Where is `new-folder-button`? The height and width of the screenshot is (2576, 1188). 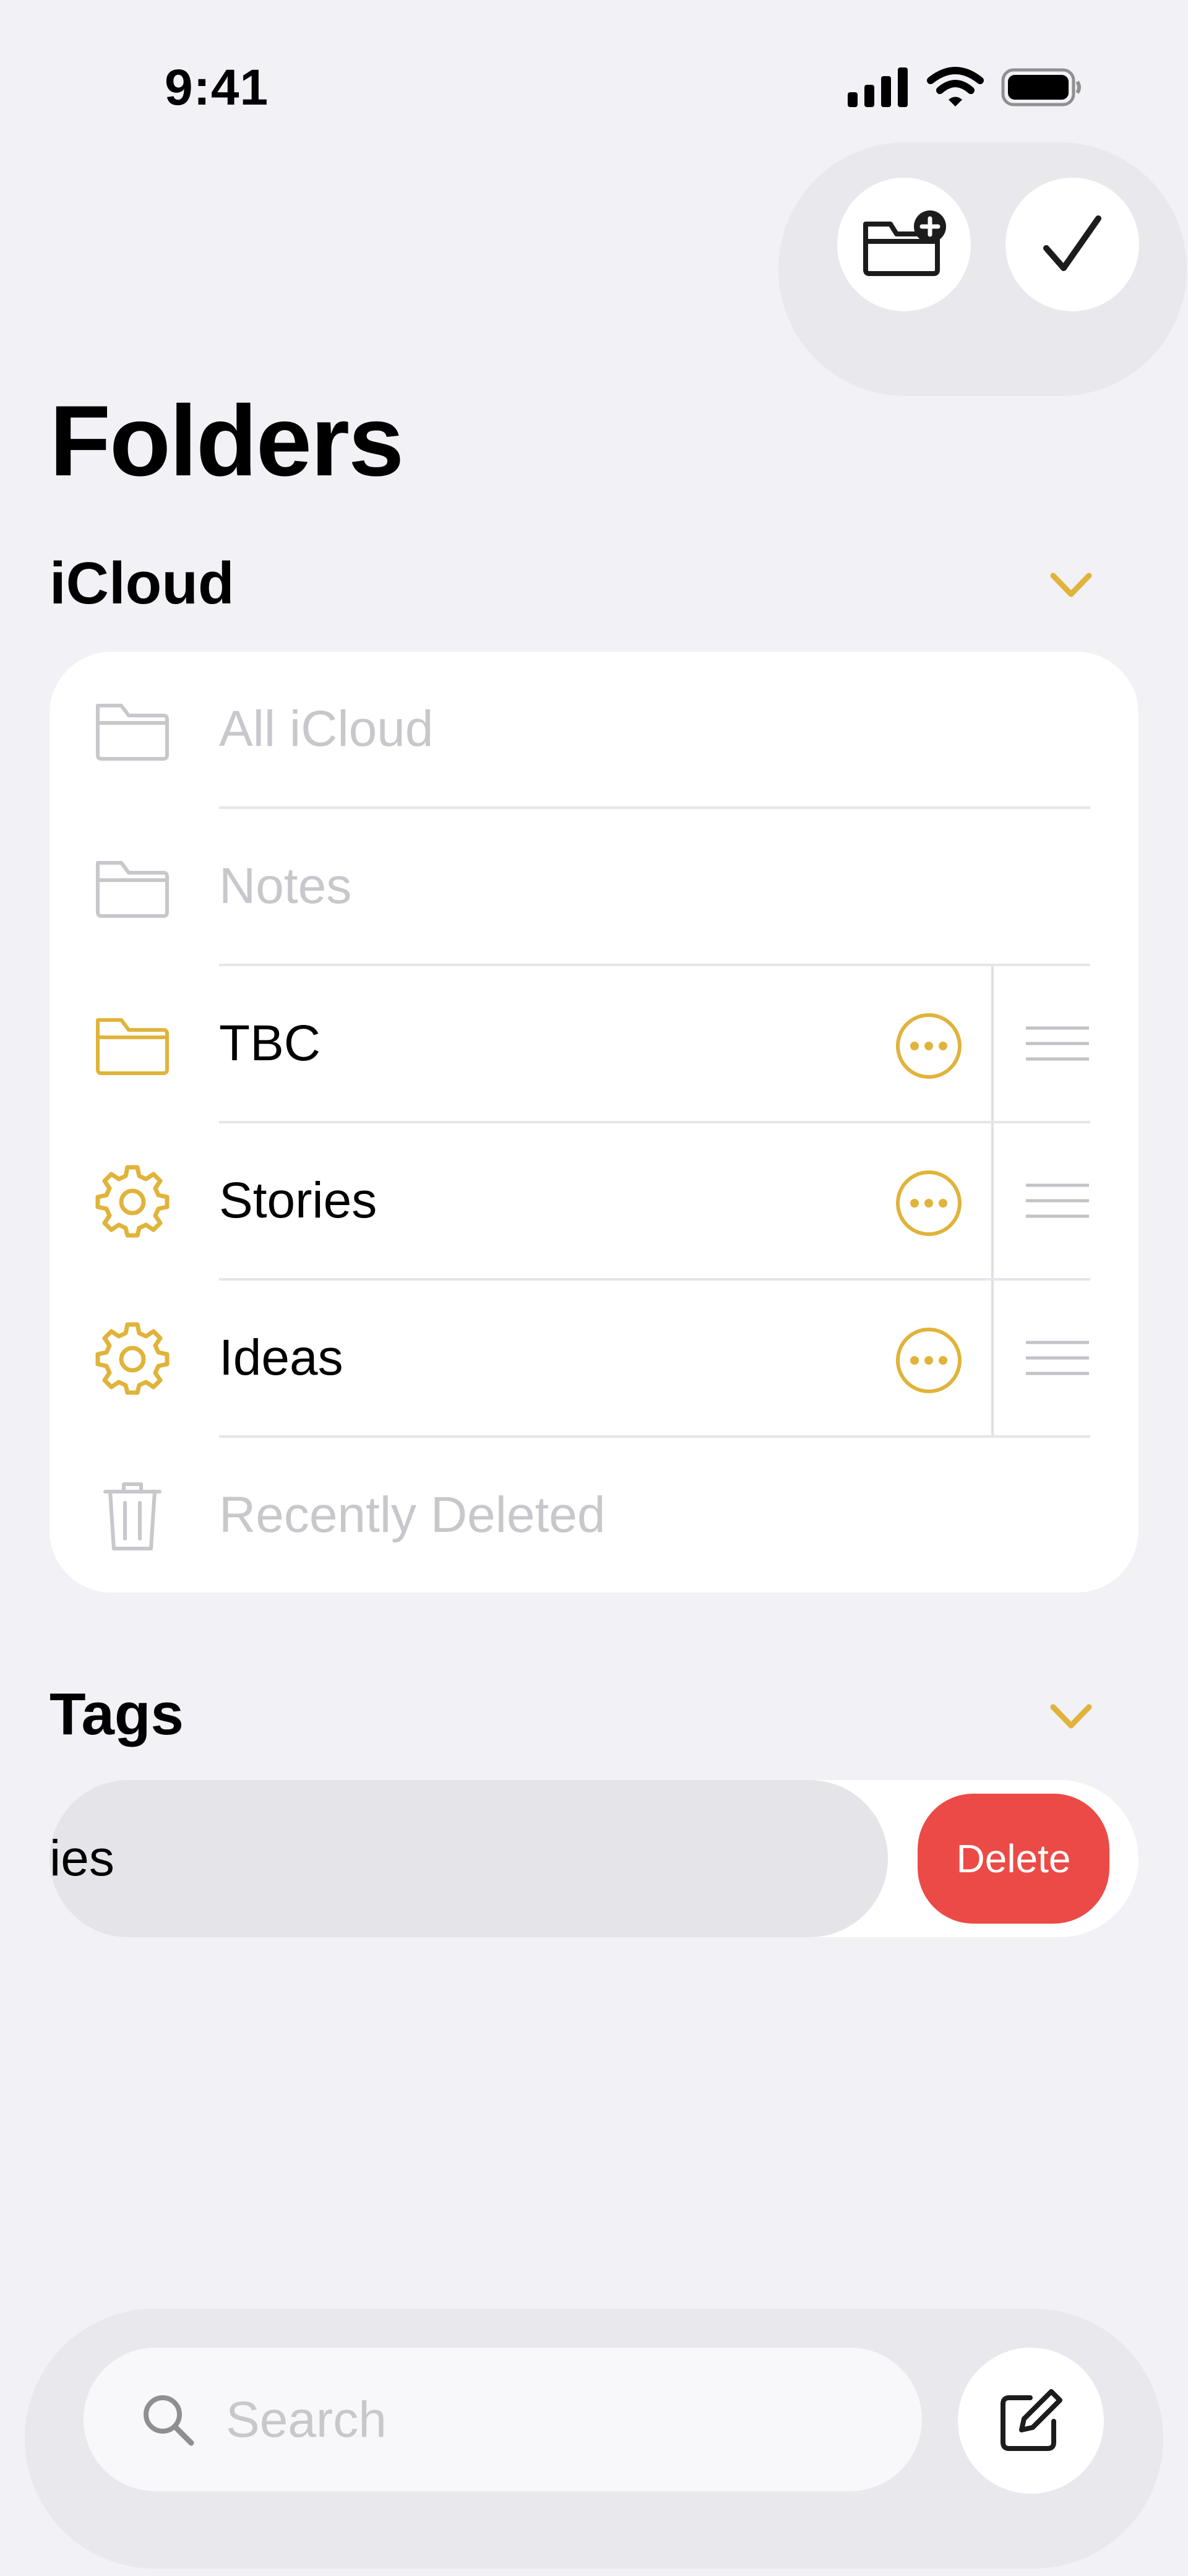
new-folder-button is located at coordinates (904, 244).